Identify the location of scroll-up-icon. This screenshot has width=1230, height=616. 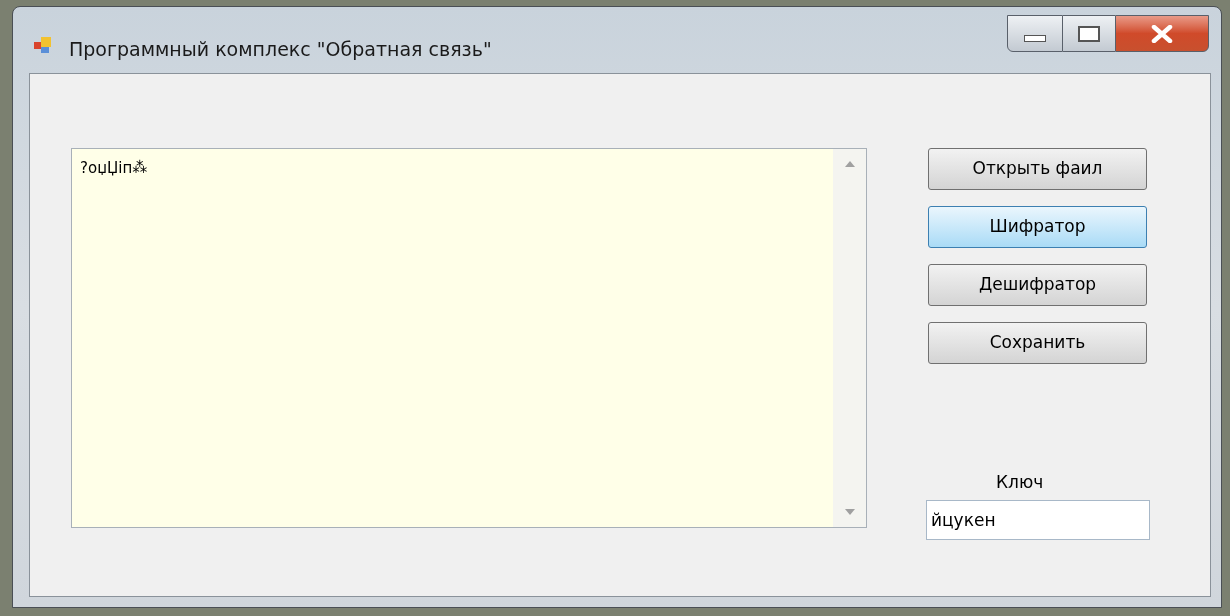
(849, 164).